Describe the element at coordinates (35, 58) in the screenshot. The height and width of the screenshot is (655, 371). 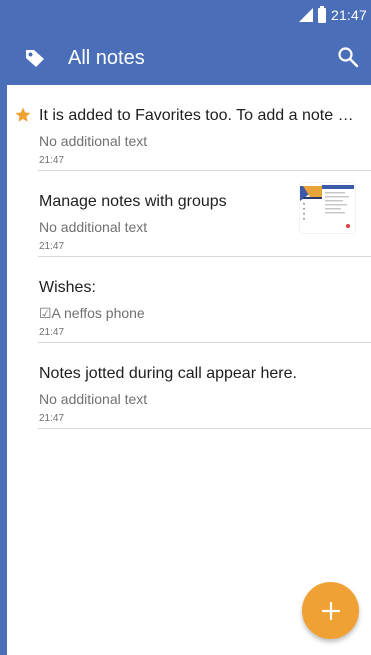
I see `tag-icon` at that location.